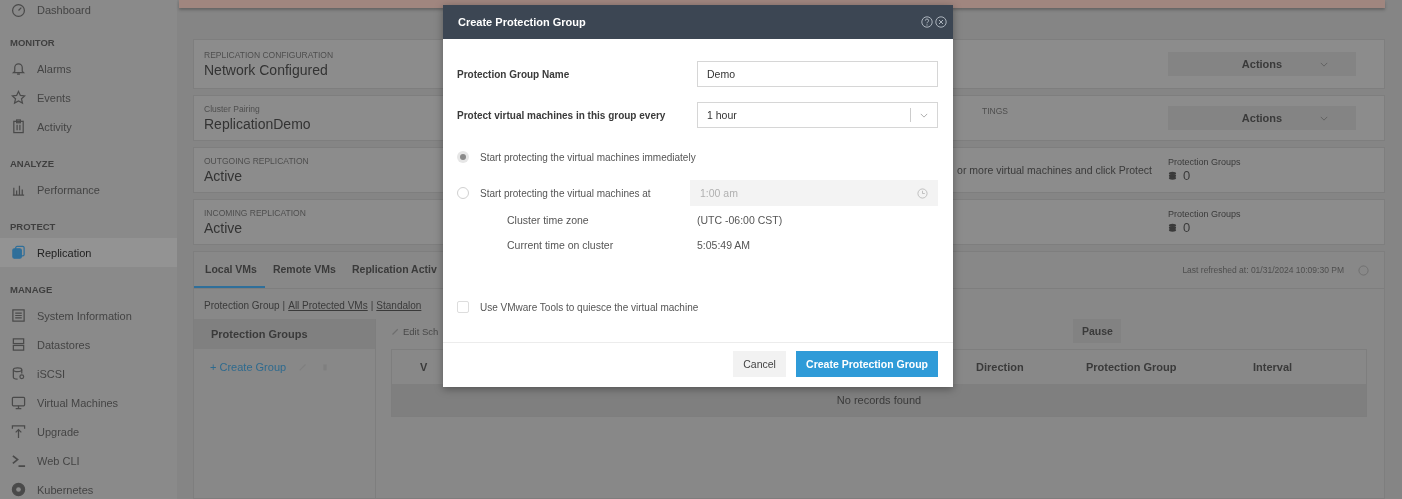 This screenshot has height=499, width=1402. What do you see at coordinates (18, 97) in the screenshot?
I see `star-icon` at bounding box center [18, 97].